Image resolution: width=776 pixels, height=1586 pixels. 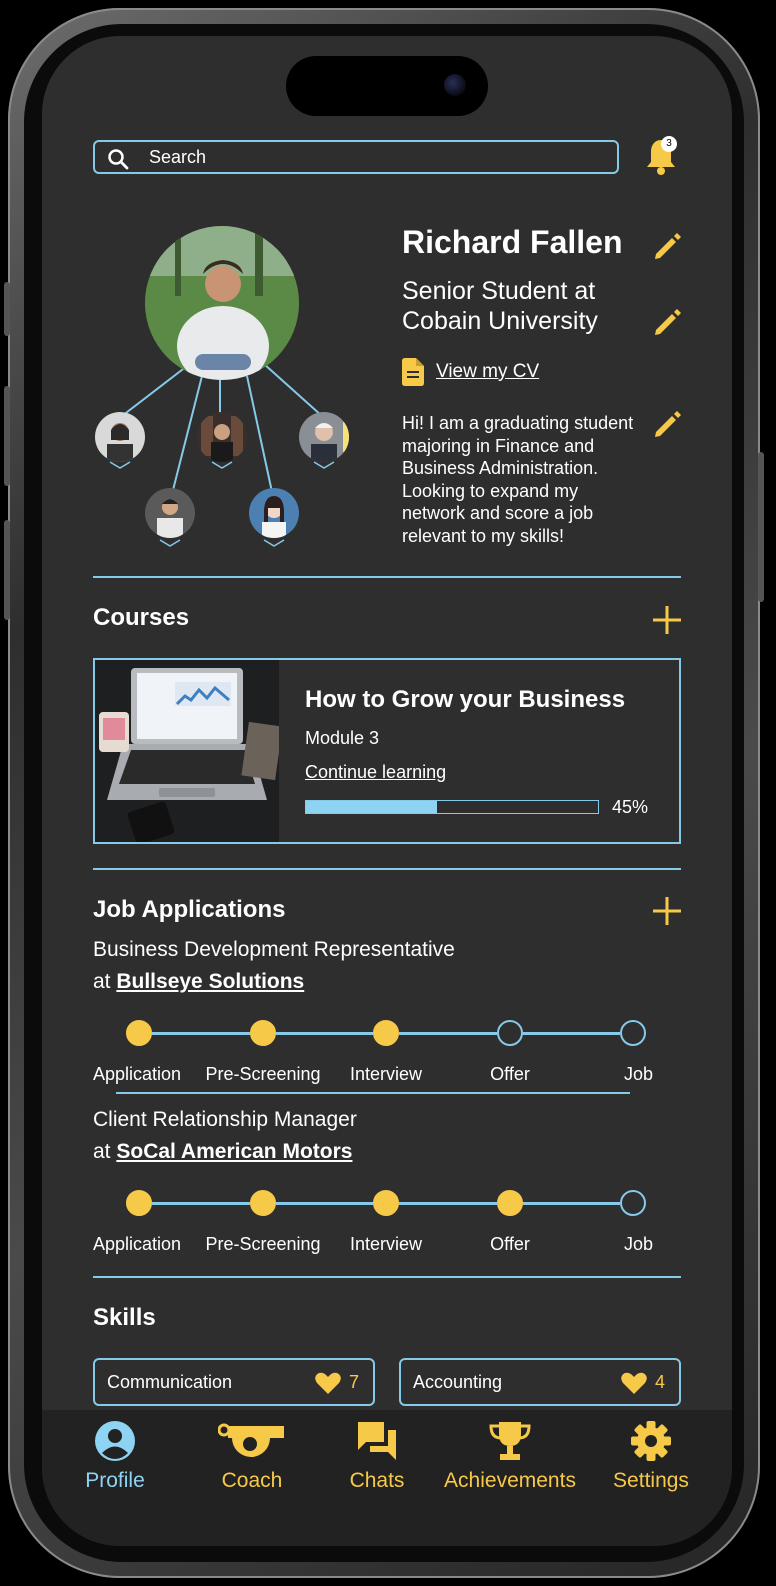 I want to click on volume-up-button, so click(x=7, y=436).